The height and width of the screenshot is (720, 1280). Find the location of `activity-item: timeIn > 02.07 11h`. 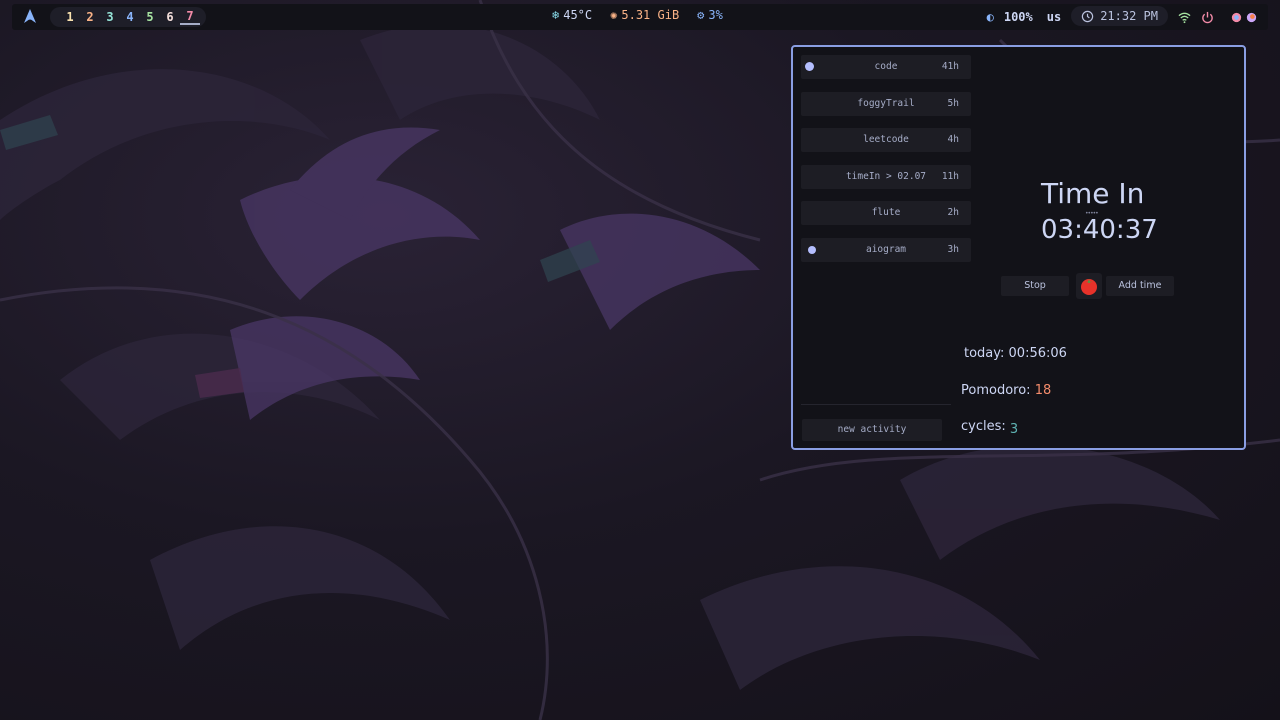

activity-item: timeIn > 02.07 11h is located at coordinates (886, 176).